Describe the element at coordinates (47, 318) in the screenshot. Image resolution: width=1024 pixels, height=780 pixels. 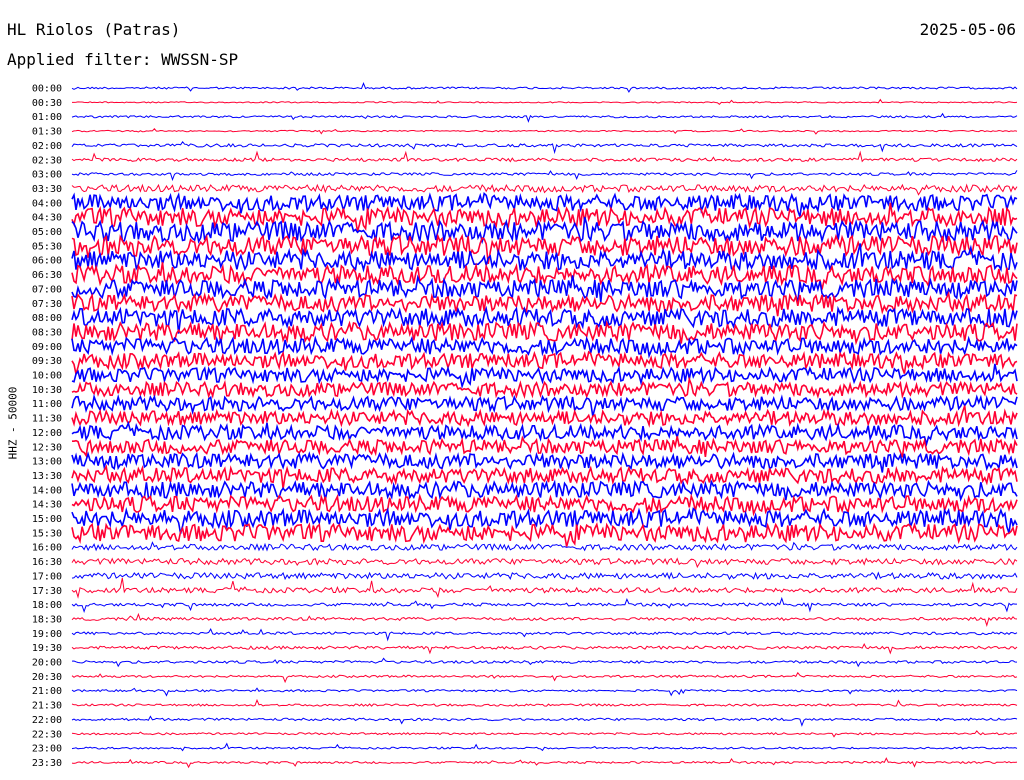
I see `row-label: 08:00` at that location.